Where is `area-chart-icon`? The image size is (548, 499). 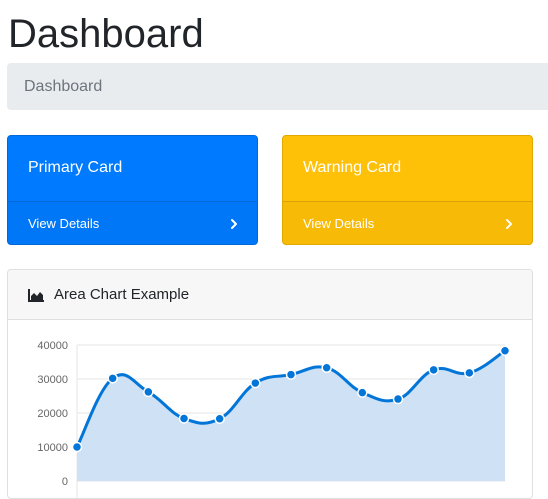 area-chart-icon is located at coordinates (36, 295).